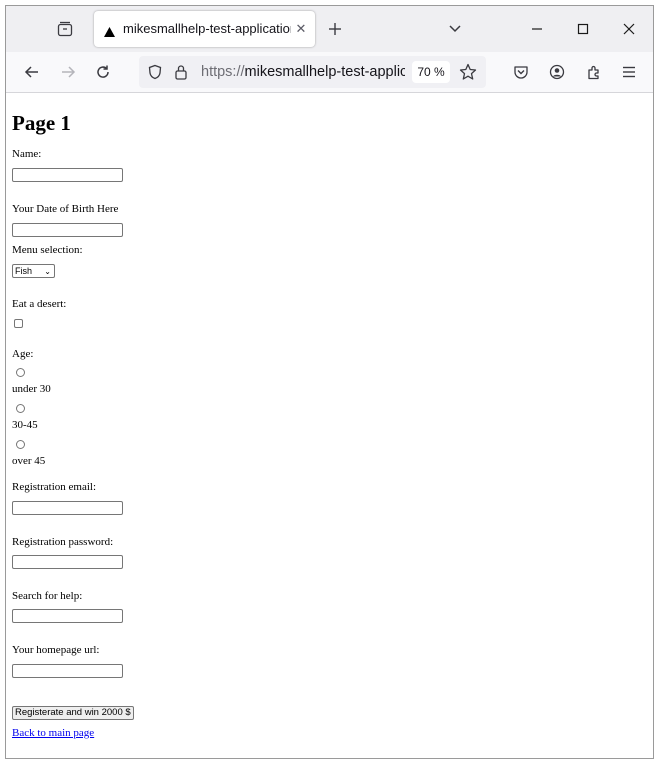 This screenshot has width=660, height=767. Describe the element at coordinates (67, 230) in the screenshot. I see `dob-input` at that location.